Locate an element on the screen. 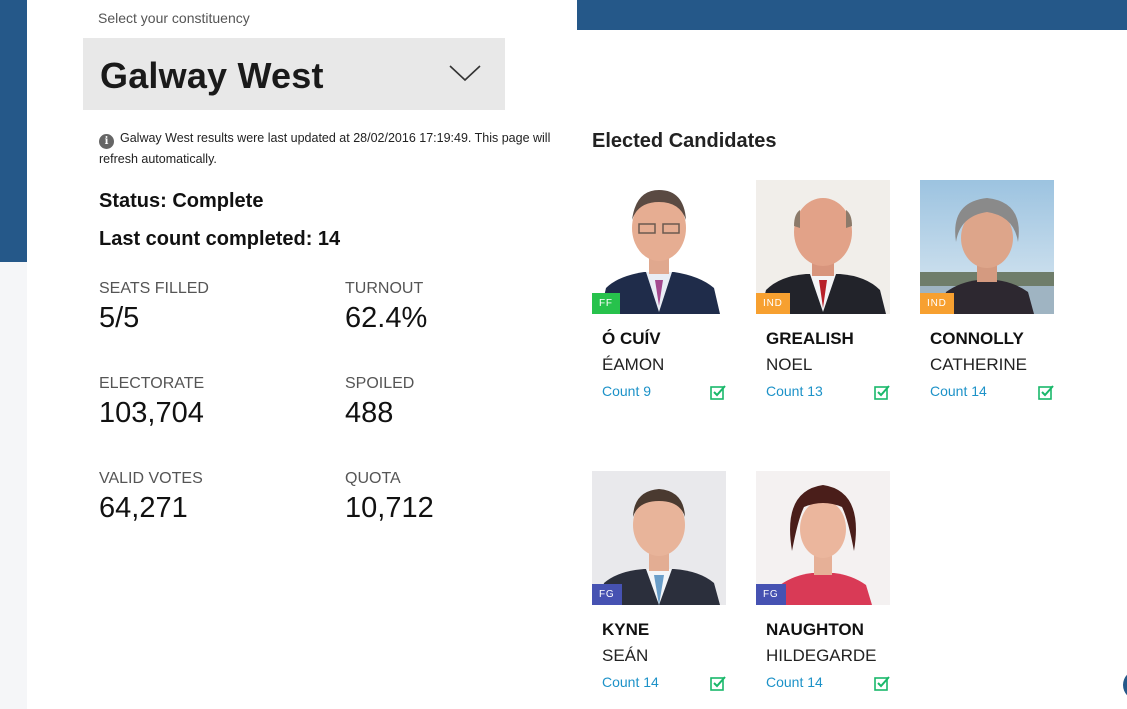  stat-turnout: TURNOUT 62.4% is located at coordinates (386, 307).